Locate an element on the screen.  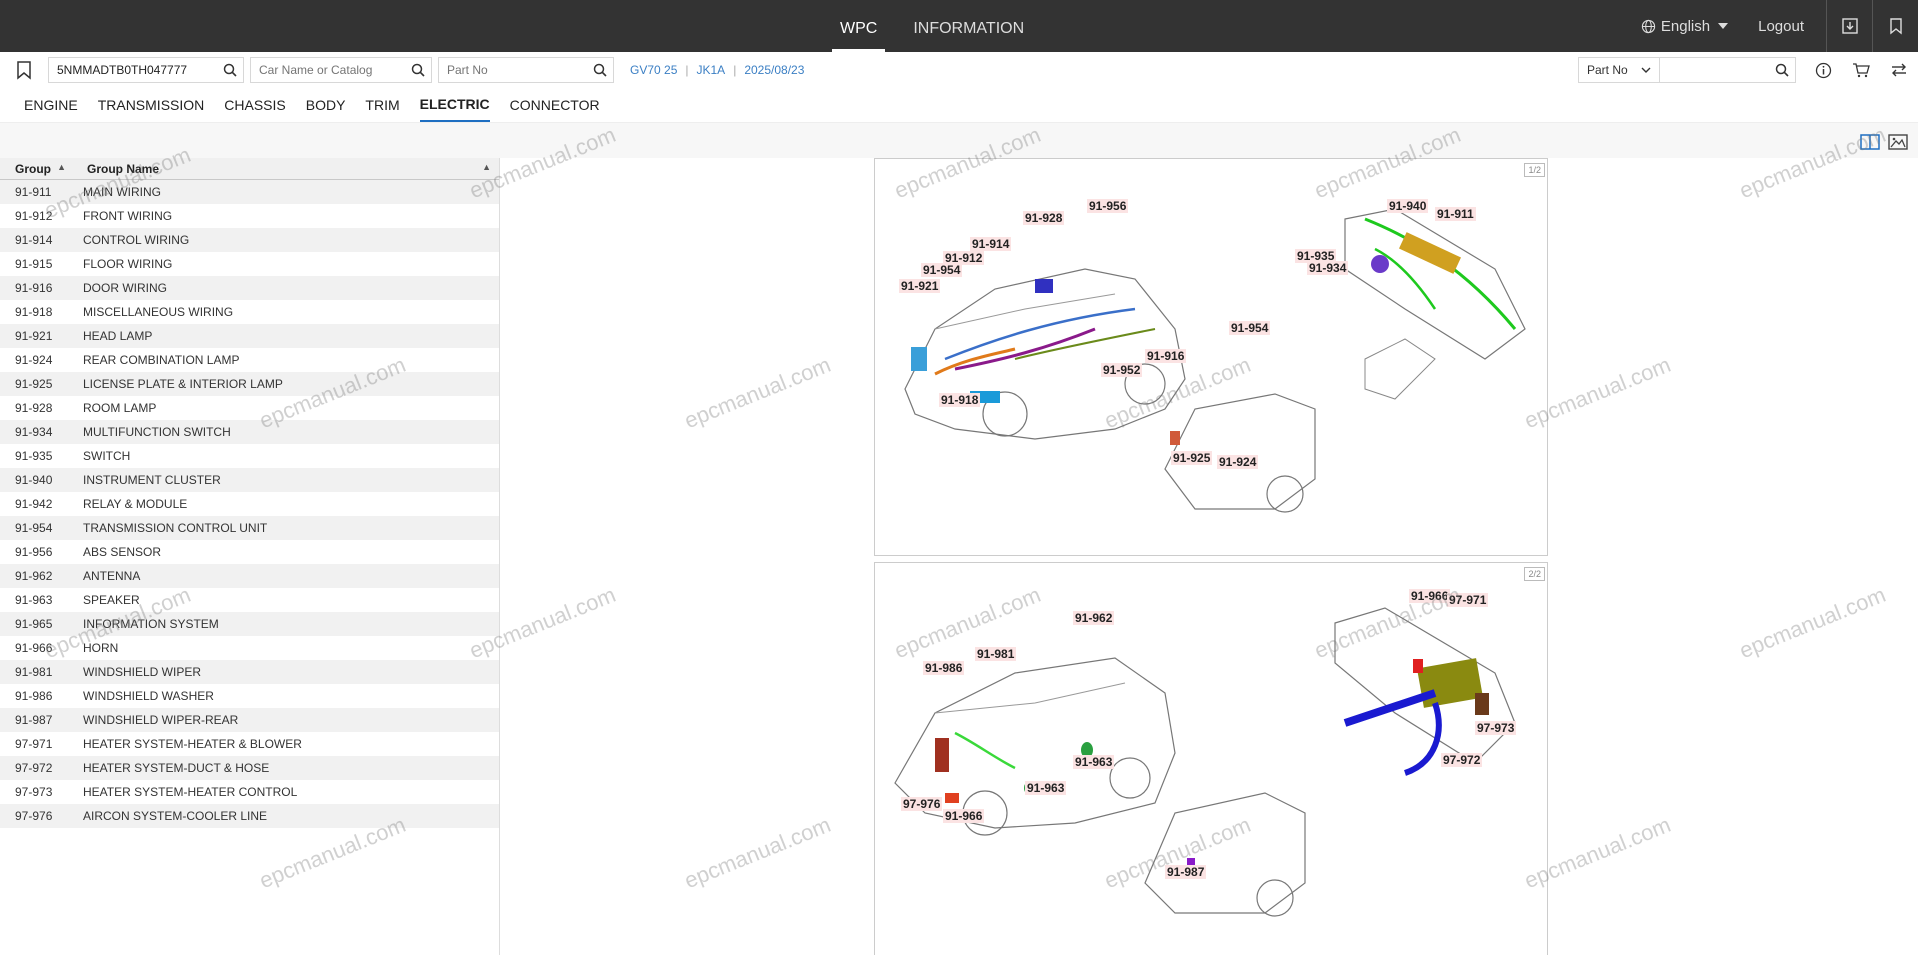
group-code: 91-935 is located at coordinates (34, 456).